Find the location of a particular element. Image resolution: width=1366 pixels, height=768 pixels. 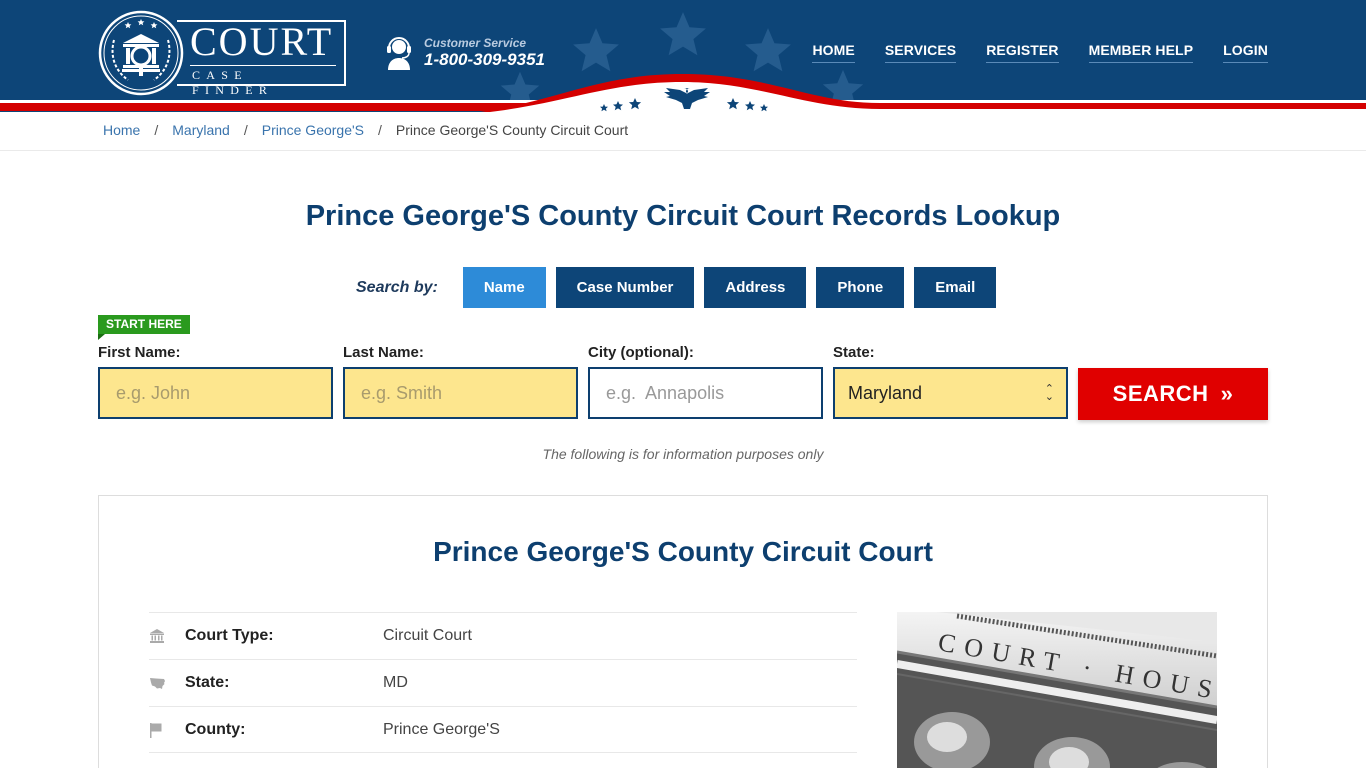

detail-row-state: State: MD is located at coordinates (503, 682).